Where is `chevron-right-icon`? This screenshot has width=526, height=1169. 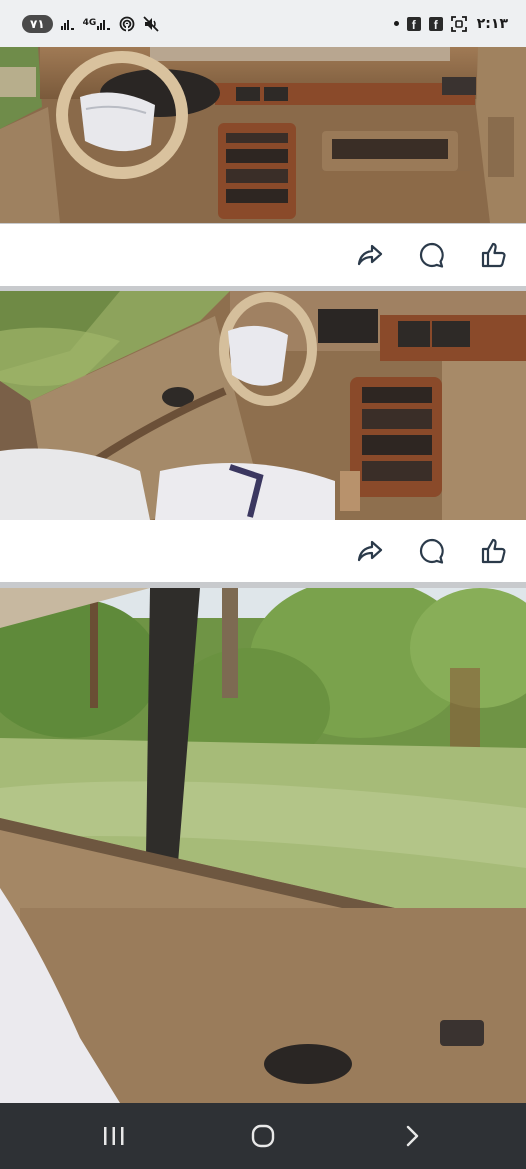 chevron-right-icon is located at coordinates (412, 1136).